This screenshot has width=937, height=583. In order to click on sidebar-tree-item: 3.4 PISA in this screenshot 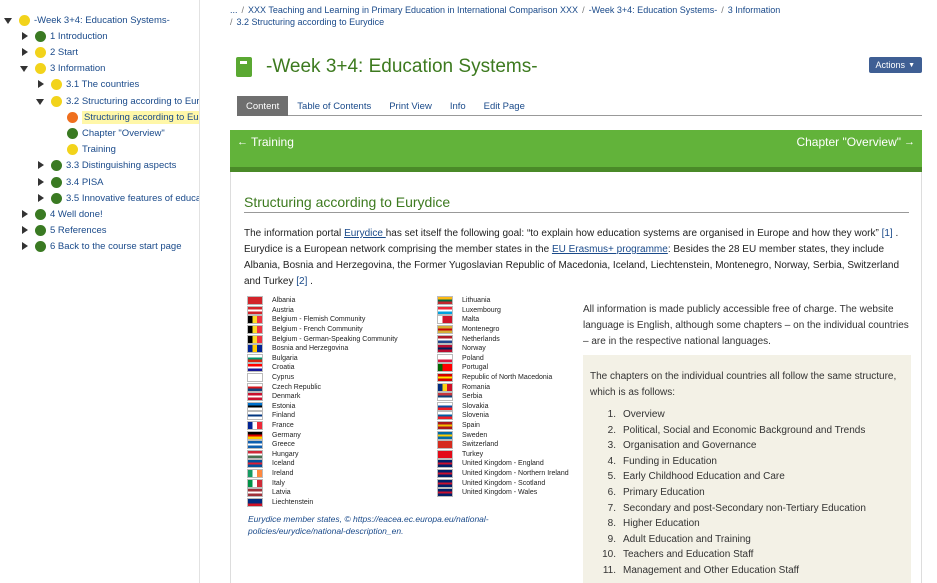, I will do `click(70, 182)`.